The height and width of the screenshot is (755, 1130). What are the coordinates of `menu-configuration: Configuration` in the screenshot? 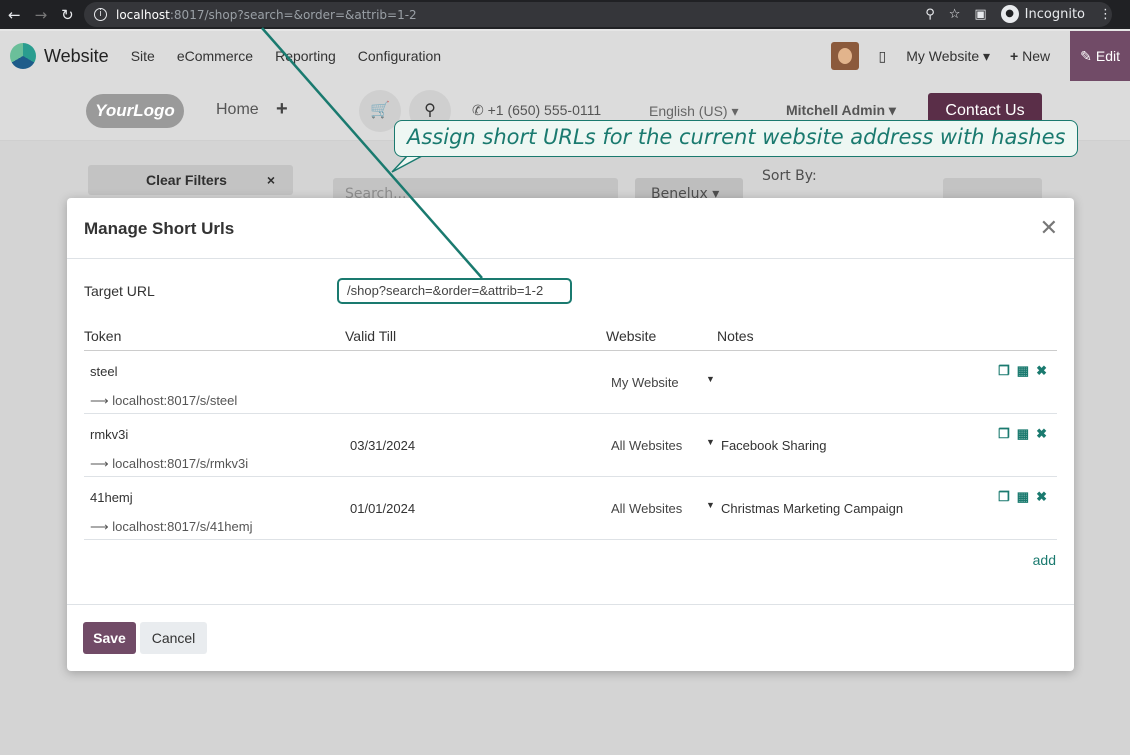 It's located at (399, 56).